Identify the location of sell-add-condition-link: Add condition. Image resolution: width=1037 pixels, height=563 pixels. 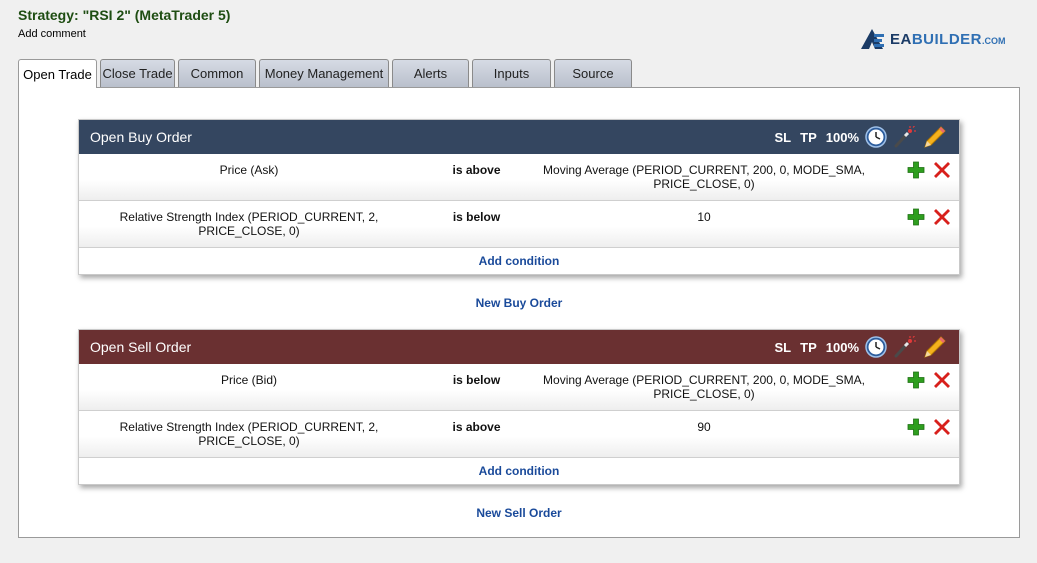
(519, 471).